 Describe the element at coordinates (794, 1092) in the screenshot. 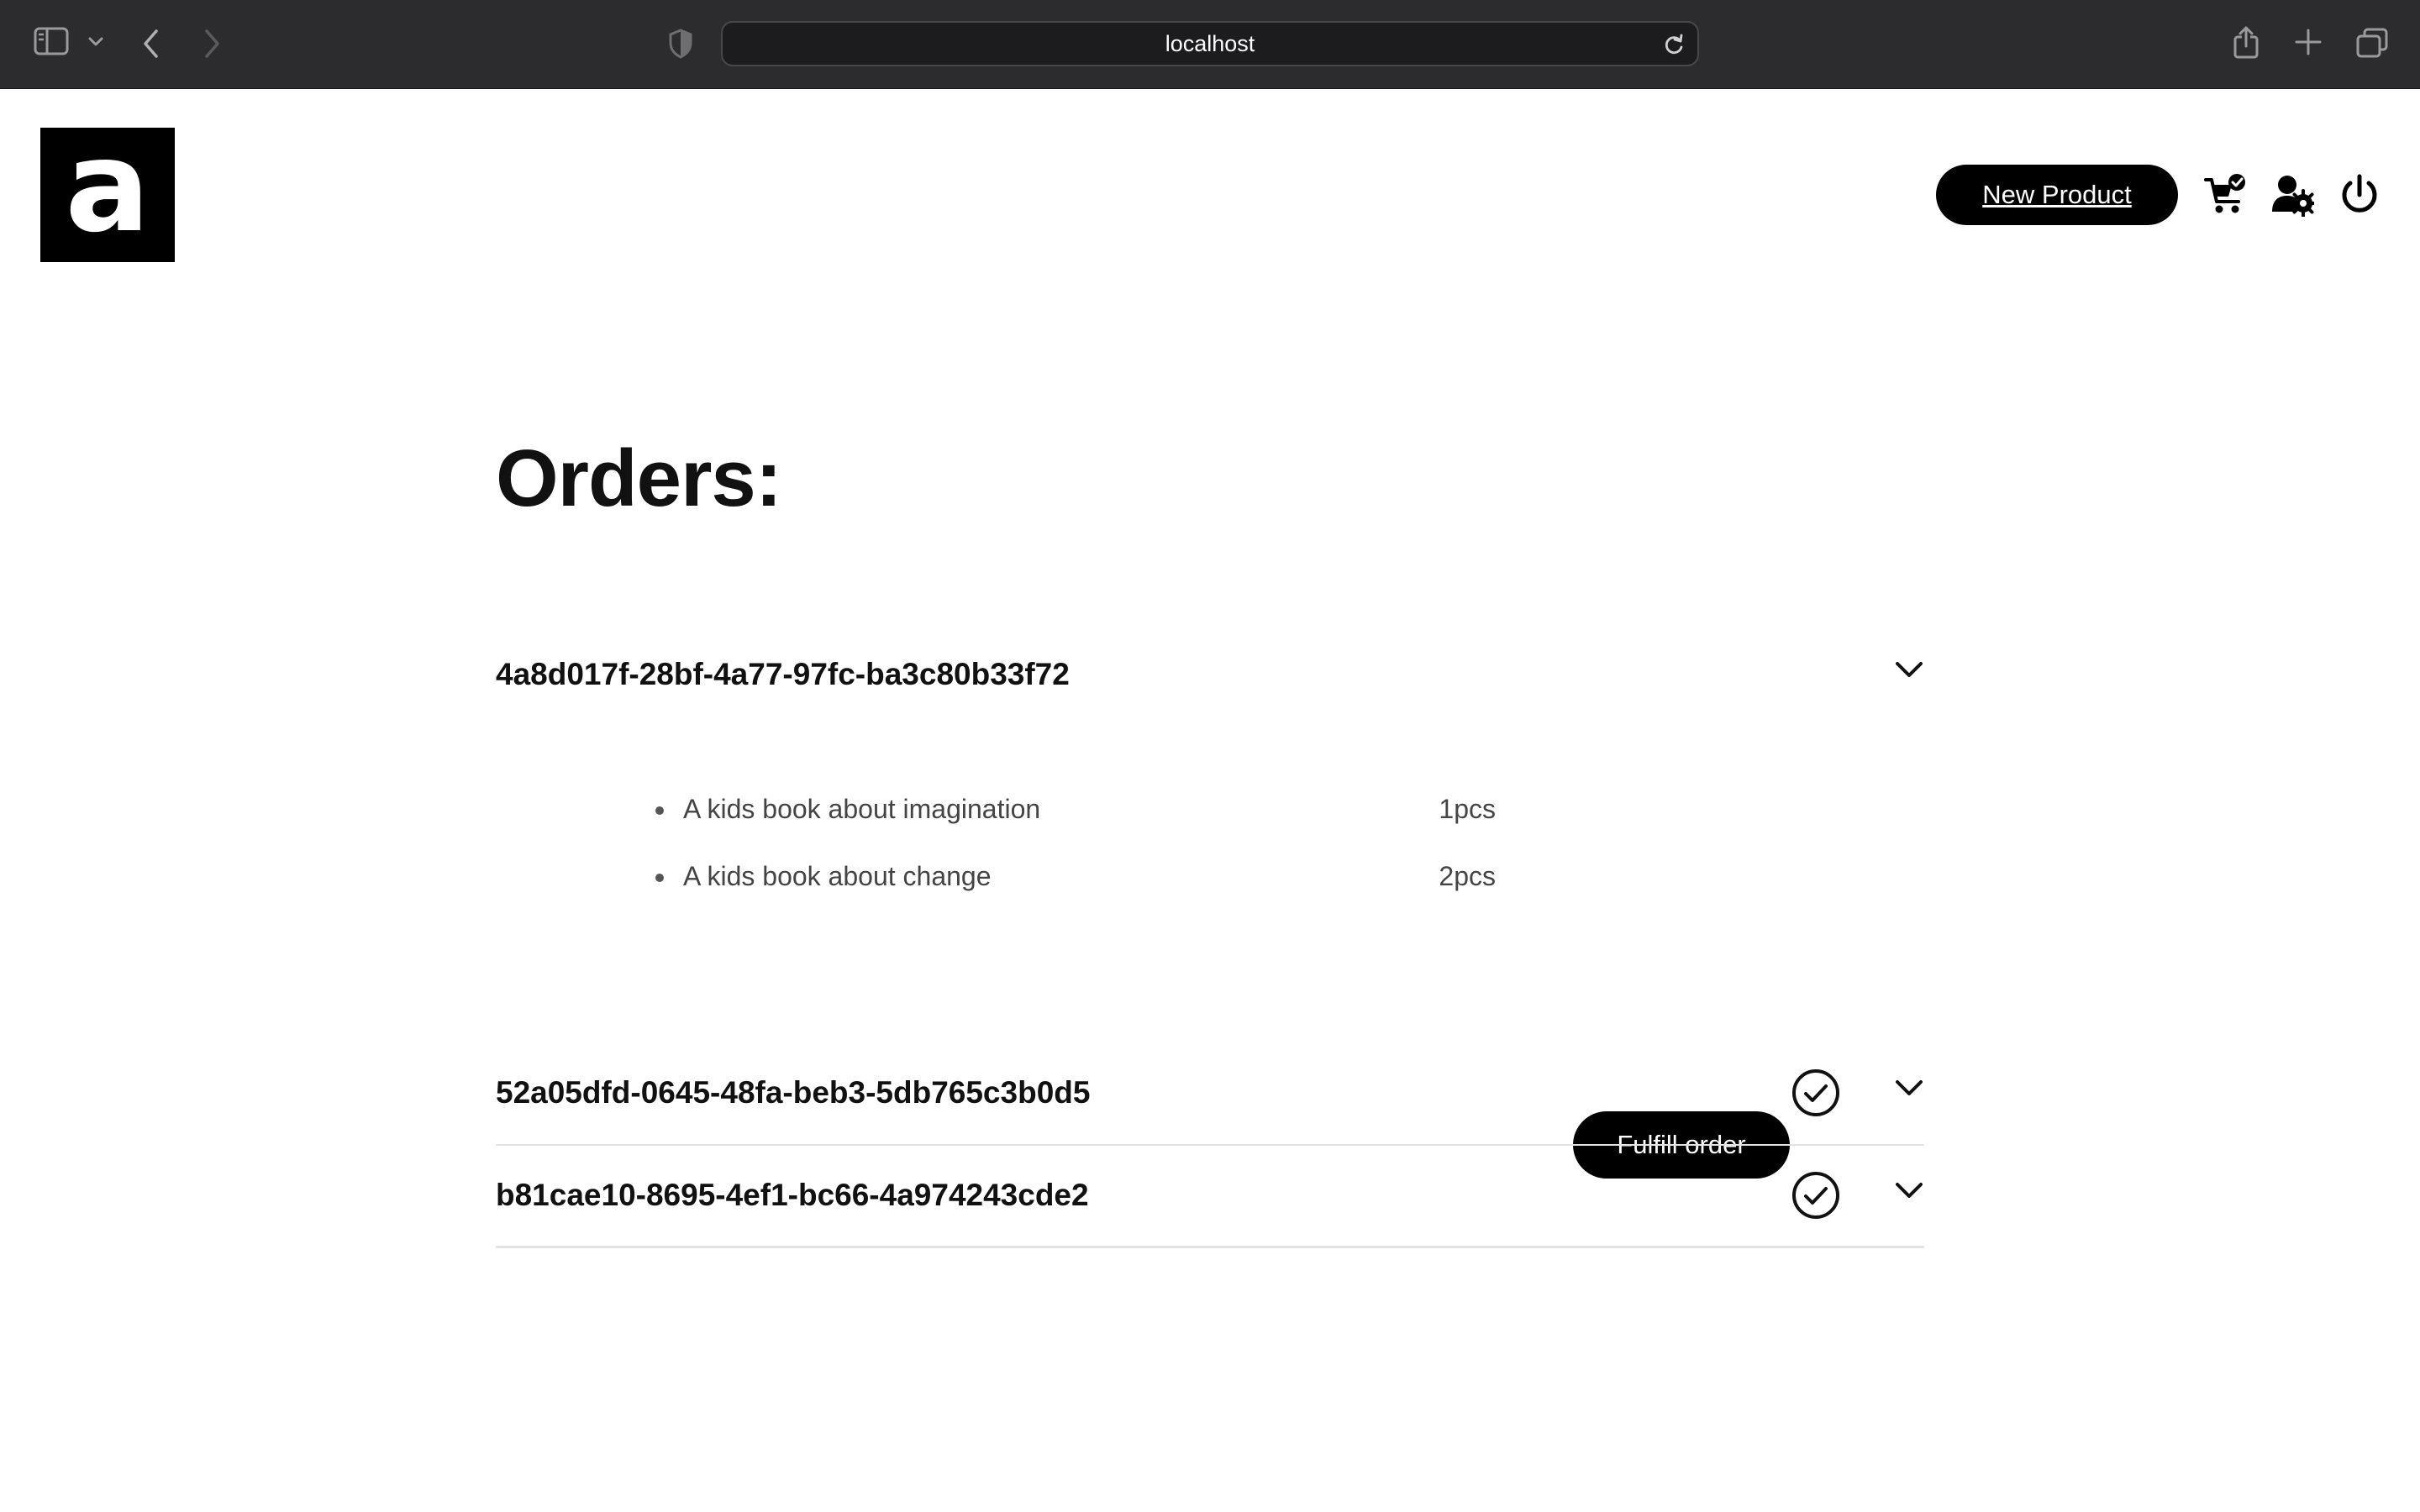

I see `order-id: 52a05dfd-0645-48fa-beb3-5db765c3b0d5` at that location.